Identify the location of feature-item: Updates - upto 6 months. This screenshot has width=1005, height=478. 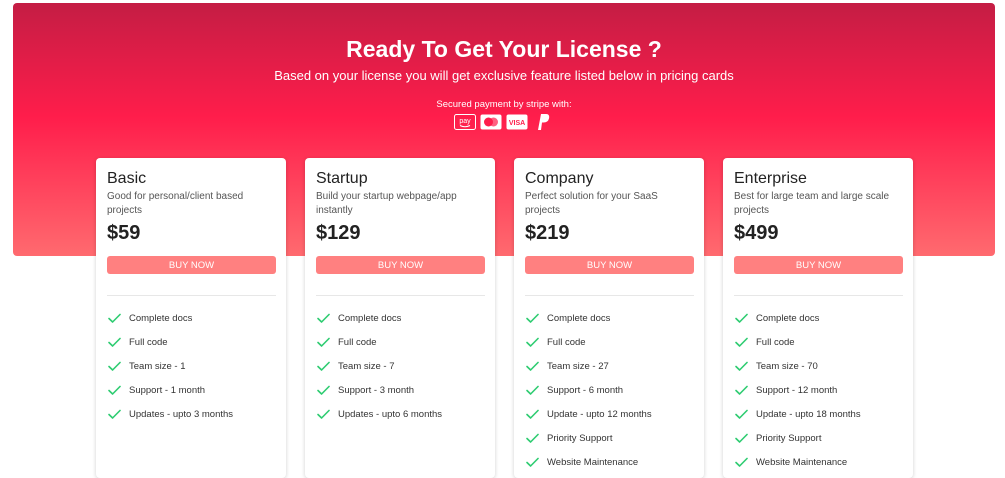
(403, 414).